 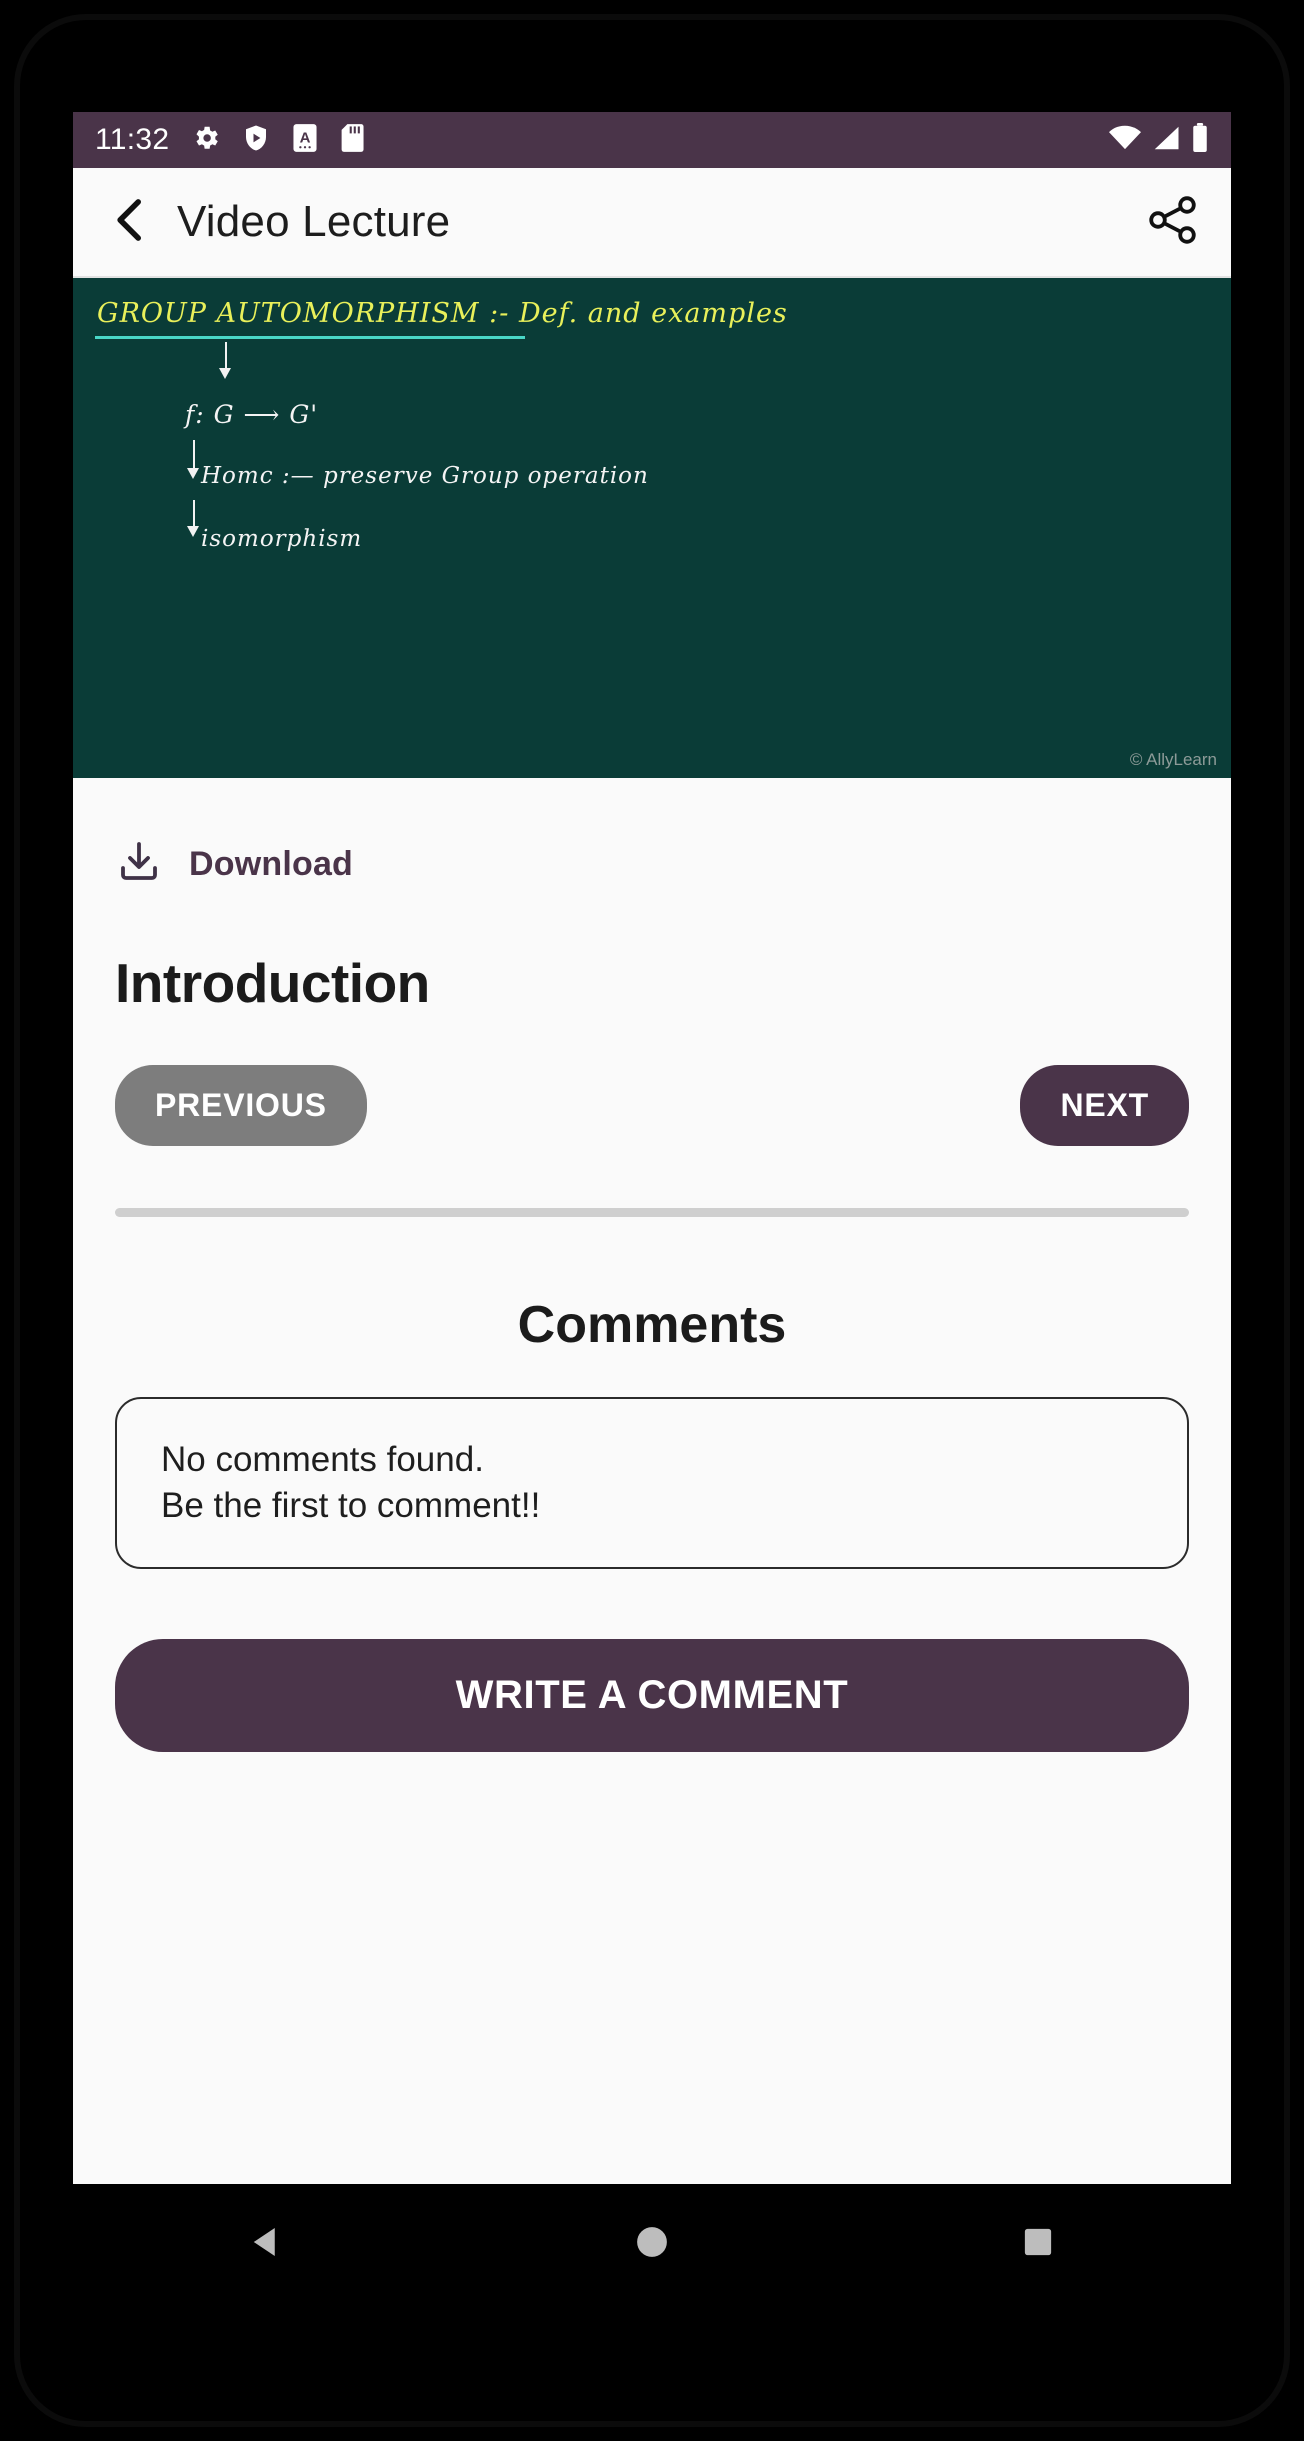 What do you see at coordinates (132, 139) in the screenshot?
I see `status-bar-clock: 11:32` at bounding box center [132, 139].